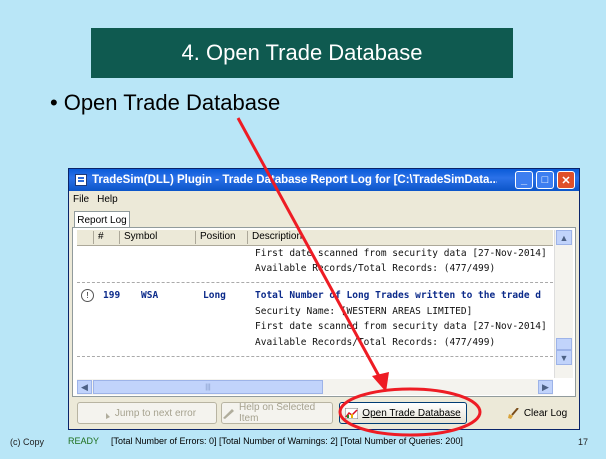 This screenshot has width=606, height=459. Describe the element at coordinates (155, 413) in the screenshot. I see `jump-label: Jump to next error` at that location.